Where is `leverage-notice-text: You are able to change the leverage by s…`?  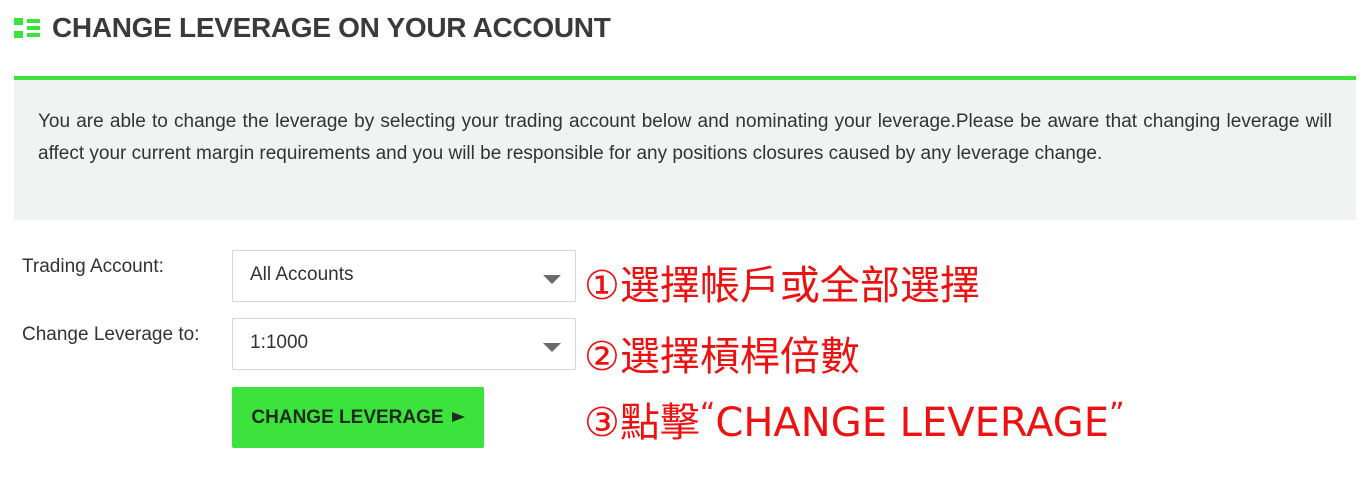 leverage-notice-text: You are able to change the leverage by s… is located at coordinates (685, 137).